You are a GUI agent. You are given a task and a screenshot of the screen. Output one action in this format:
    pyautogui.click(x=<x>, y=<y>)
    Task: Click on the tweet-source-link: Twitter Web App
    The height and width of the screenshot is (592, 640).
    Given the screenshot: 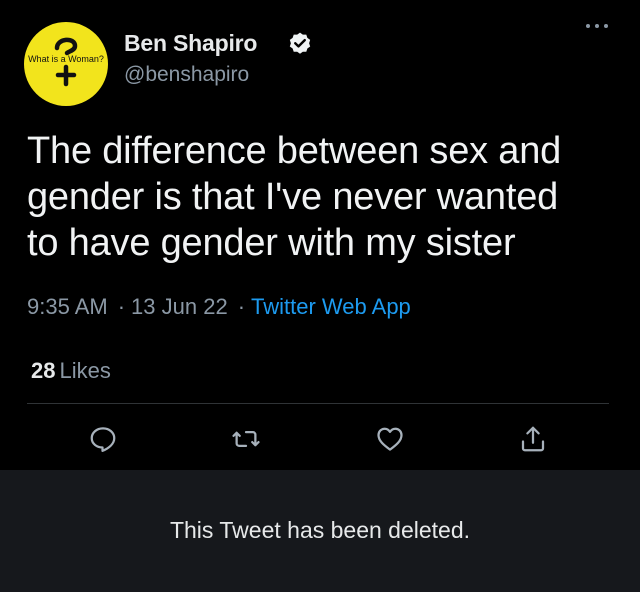 What is the action you would take?
    pyautogui.click(x=331, y=306)
    